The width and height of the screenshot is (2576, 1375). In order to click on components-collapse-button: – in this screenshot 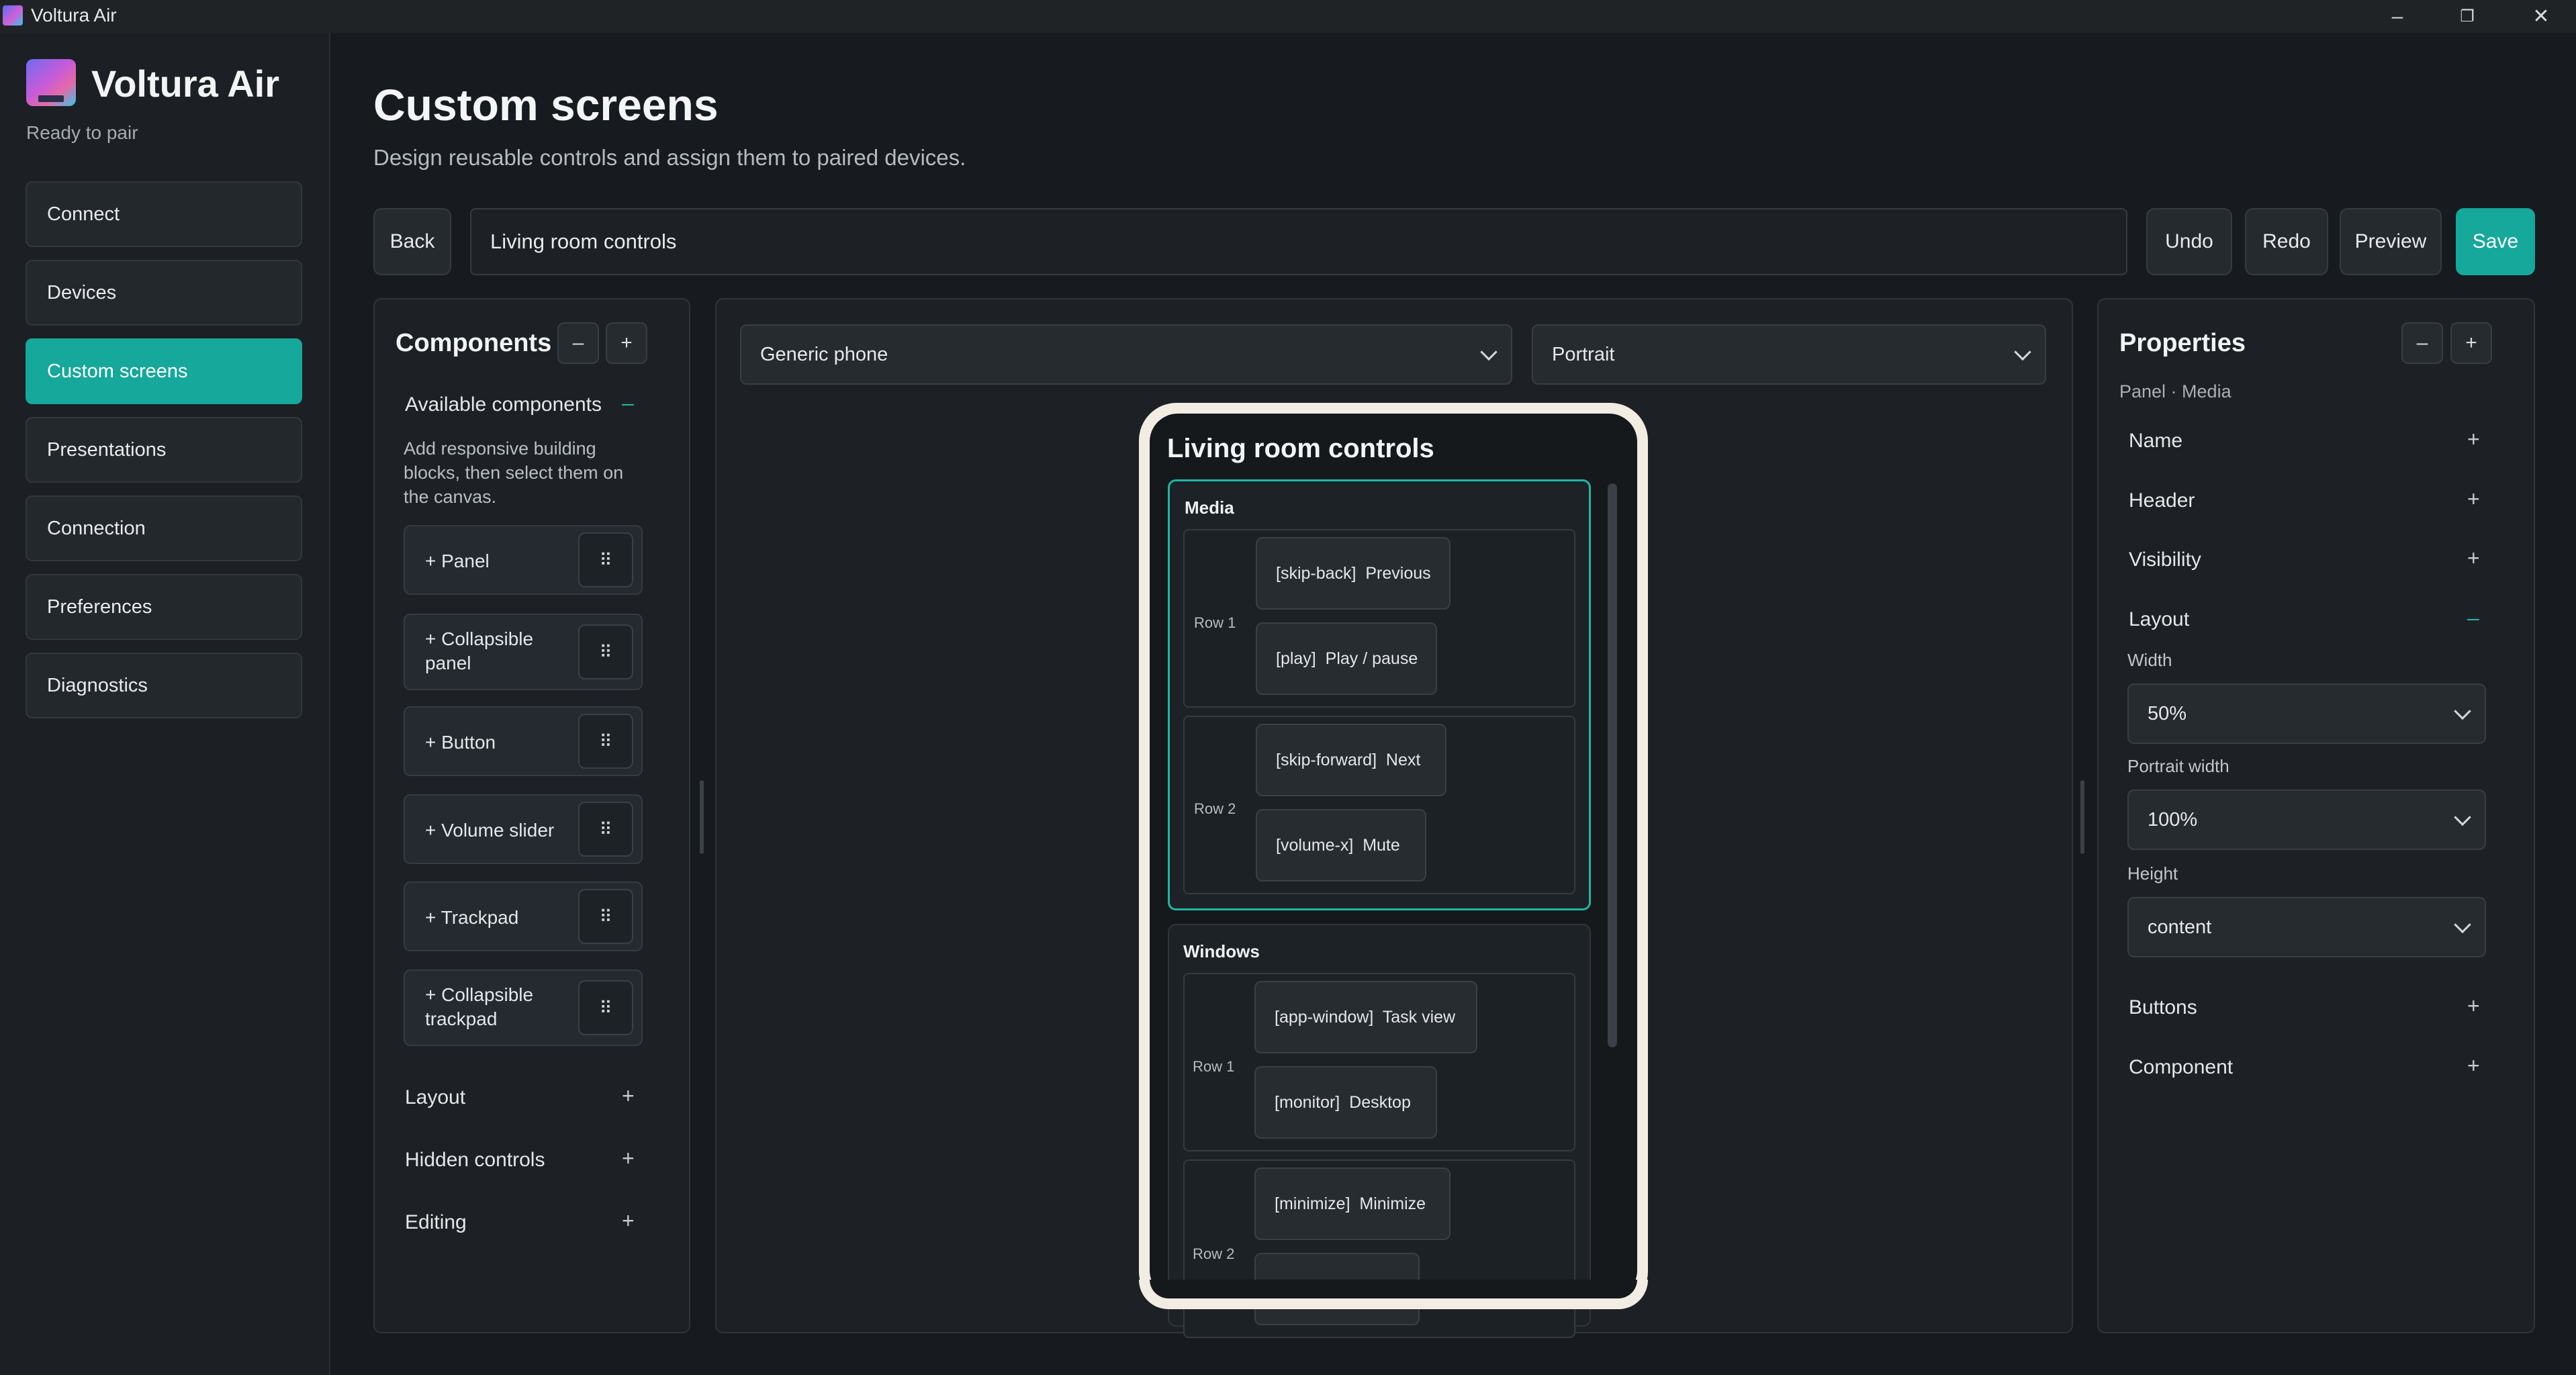, I will do `click(578, 343)`.